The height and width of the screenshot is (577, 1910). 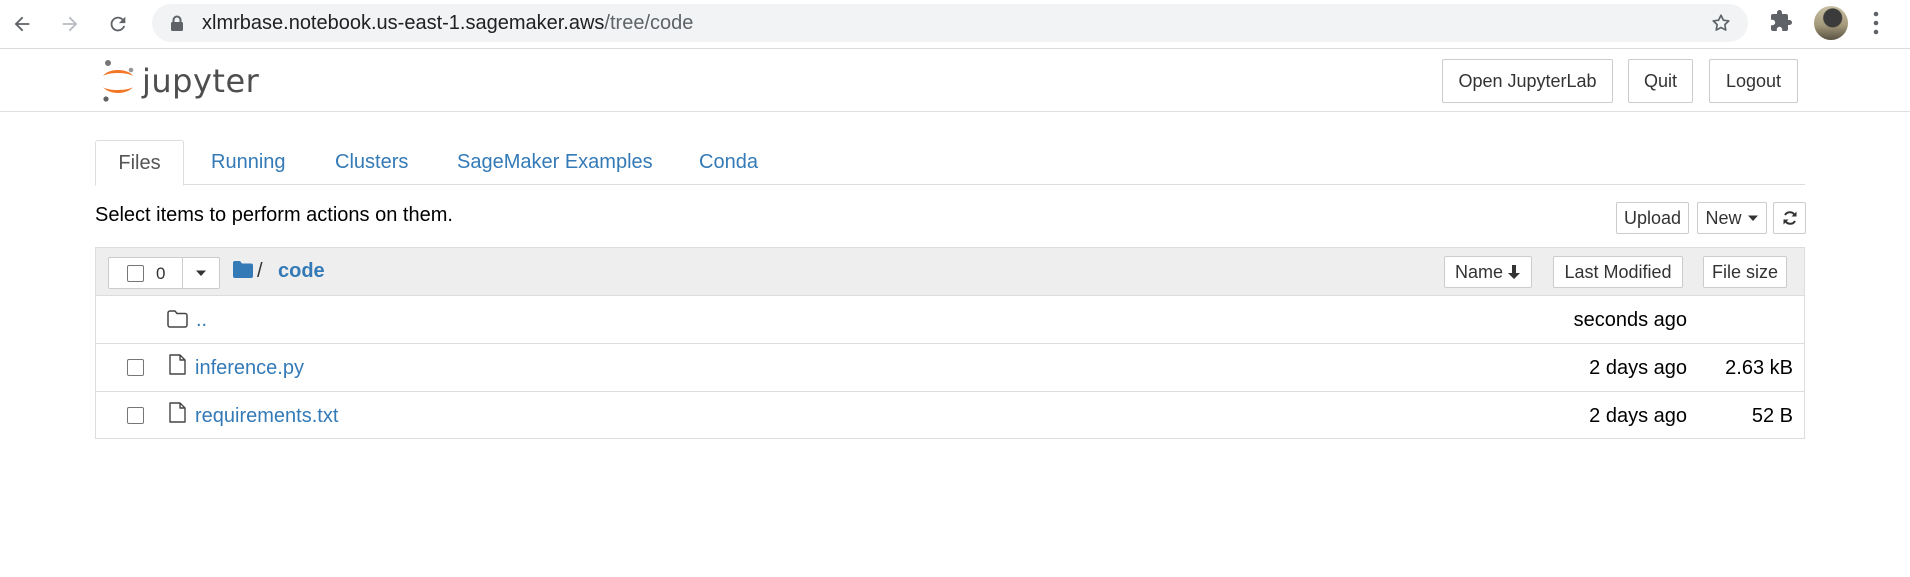 What do you see at coordinates (177, 319) in the screenshot?
I see `folder-outline-icon` at bounding box center [177, 319].